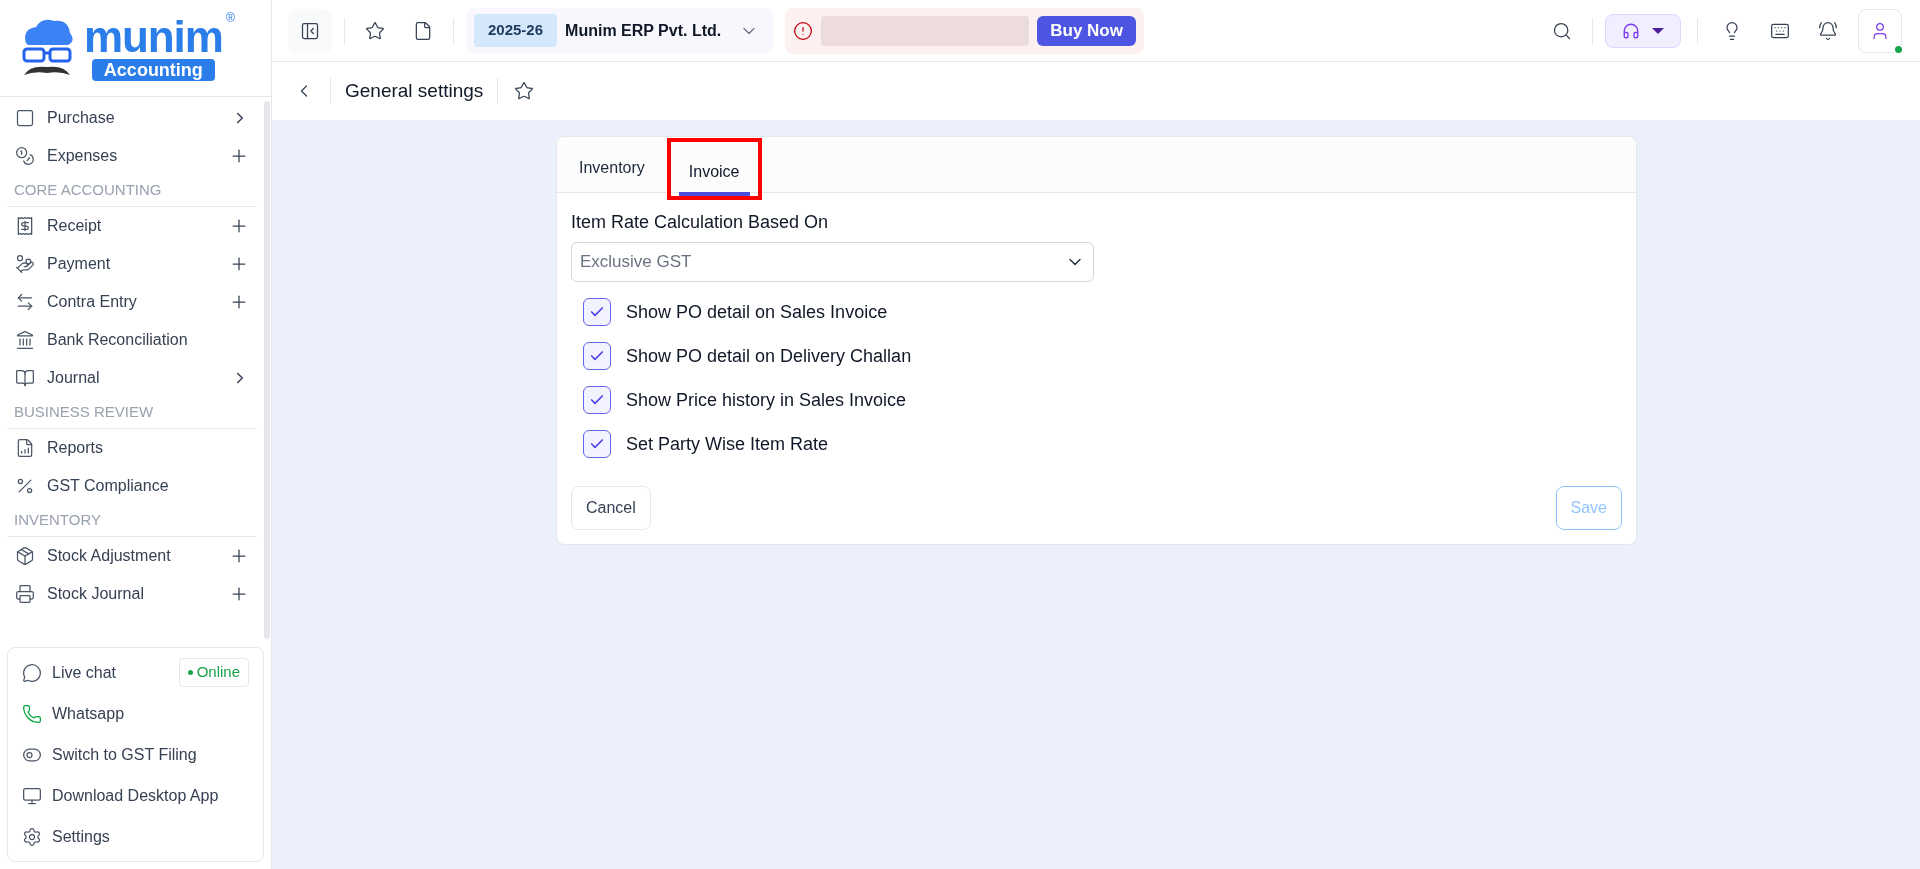  Describe the element at coordinates (135, 713) in the screenshot. I see `help-item: Whatsapp` at that location.